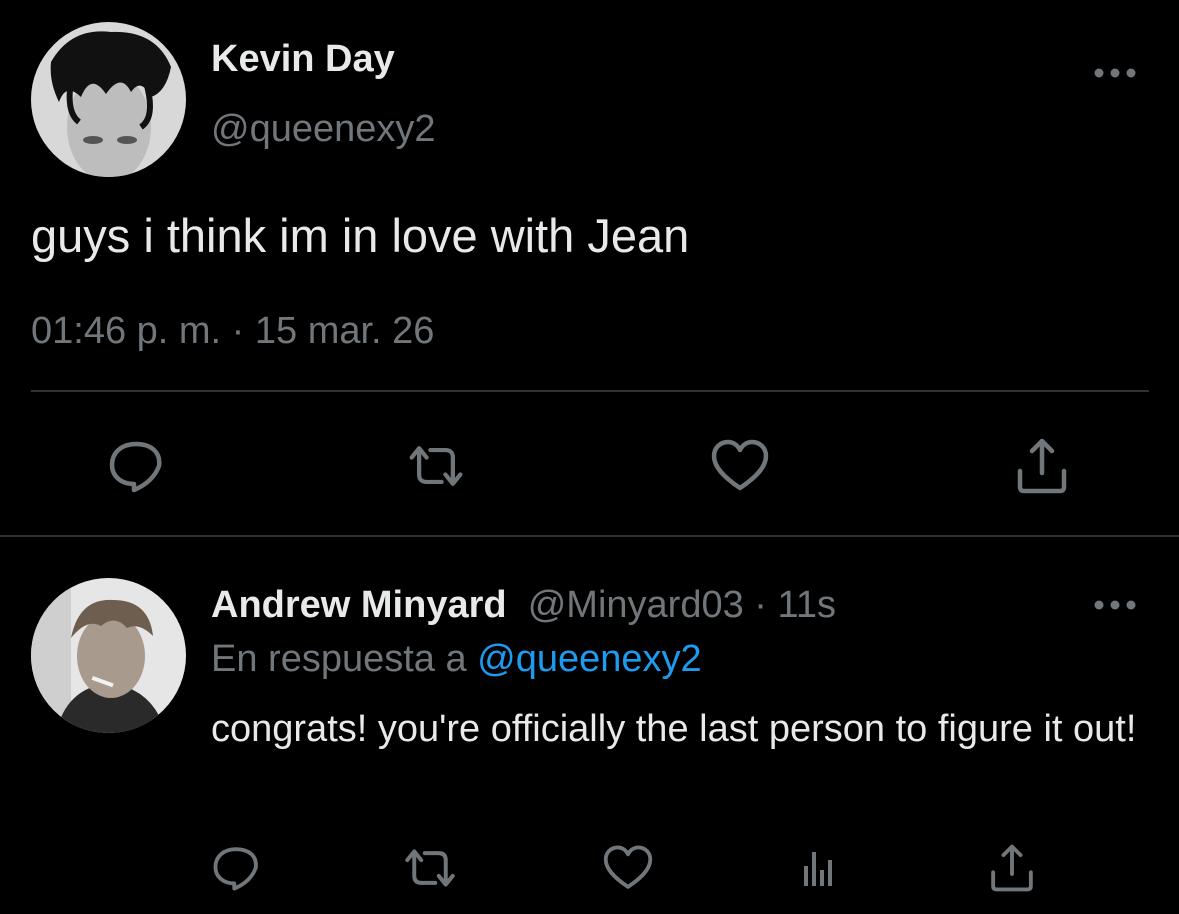  I want to click on tweet-text: guys i think im in love with Jean, so click(360, 235).